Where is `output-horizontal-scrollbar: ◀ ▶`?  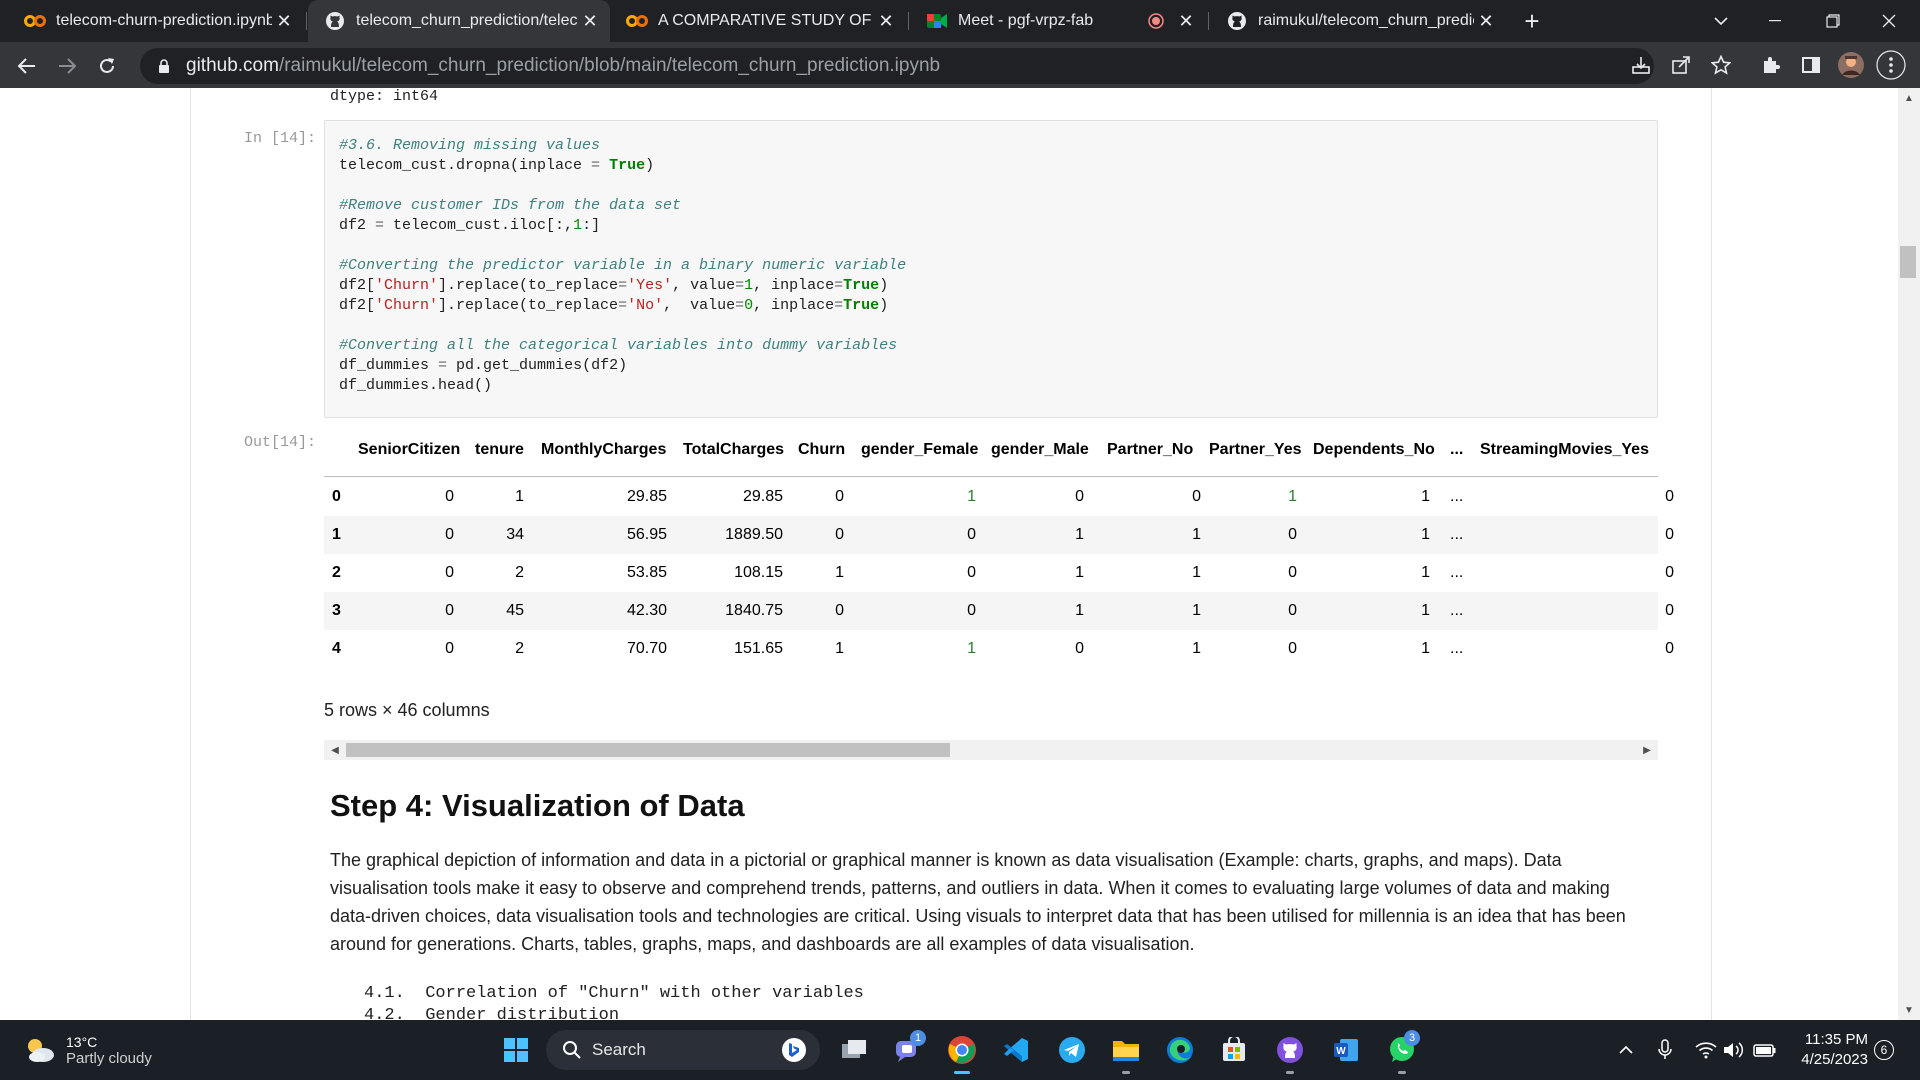 output-horizontal-scrollbar: ◀ ▶ is located at coordinates (991, 750).